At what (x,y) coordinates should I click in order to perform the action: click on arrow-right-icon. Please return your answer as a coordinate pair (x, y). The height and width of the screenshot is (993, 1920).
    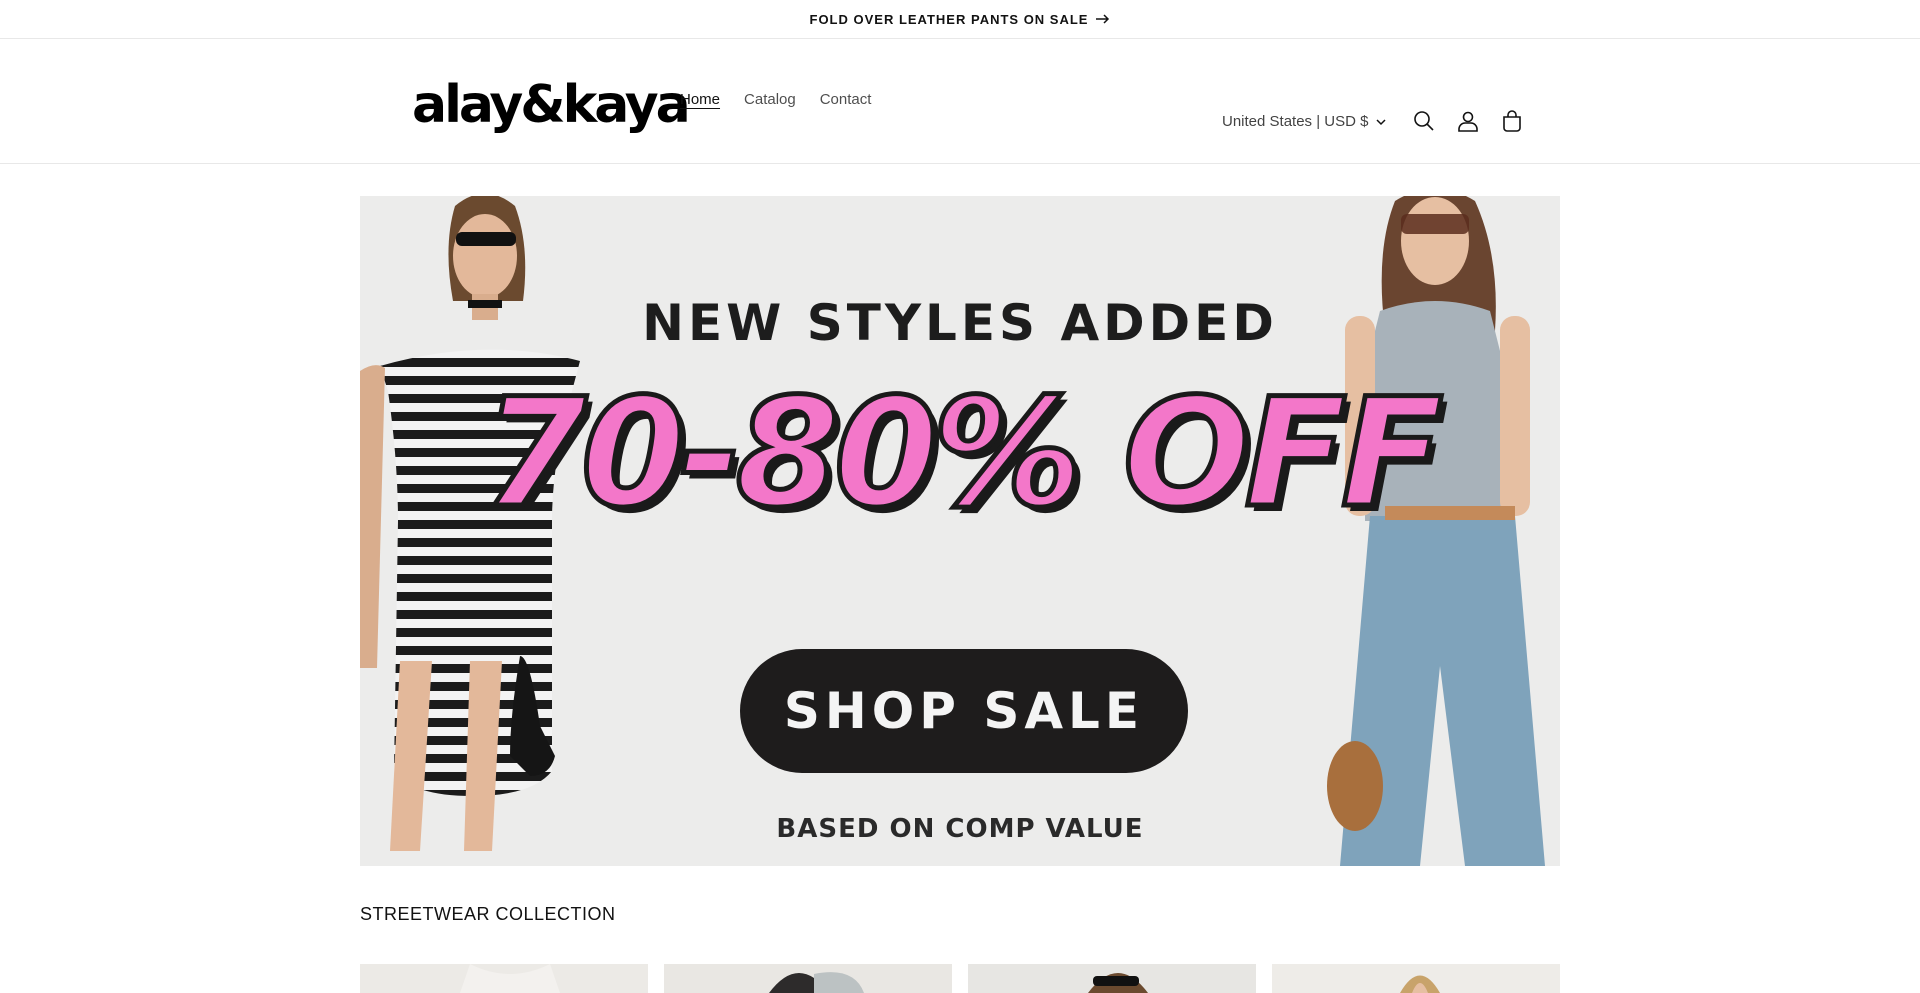
    Looking at the image, I should click on (1103, 19).